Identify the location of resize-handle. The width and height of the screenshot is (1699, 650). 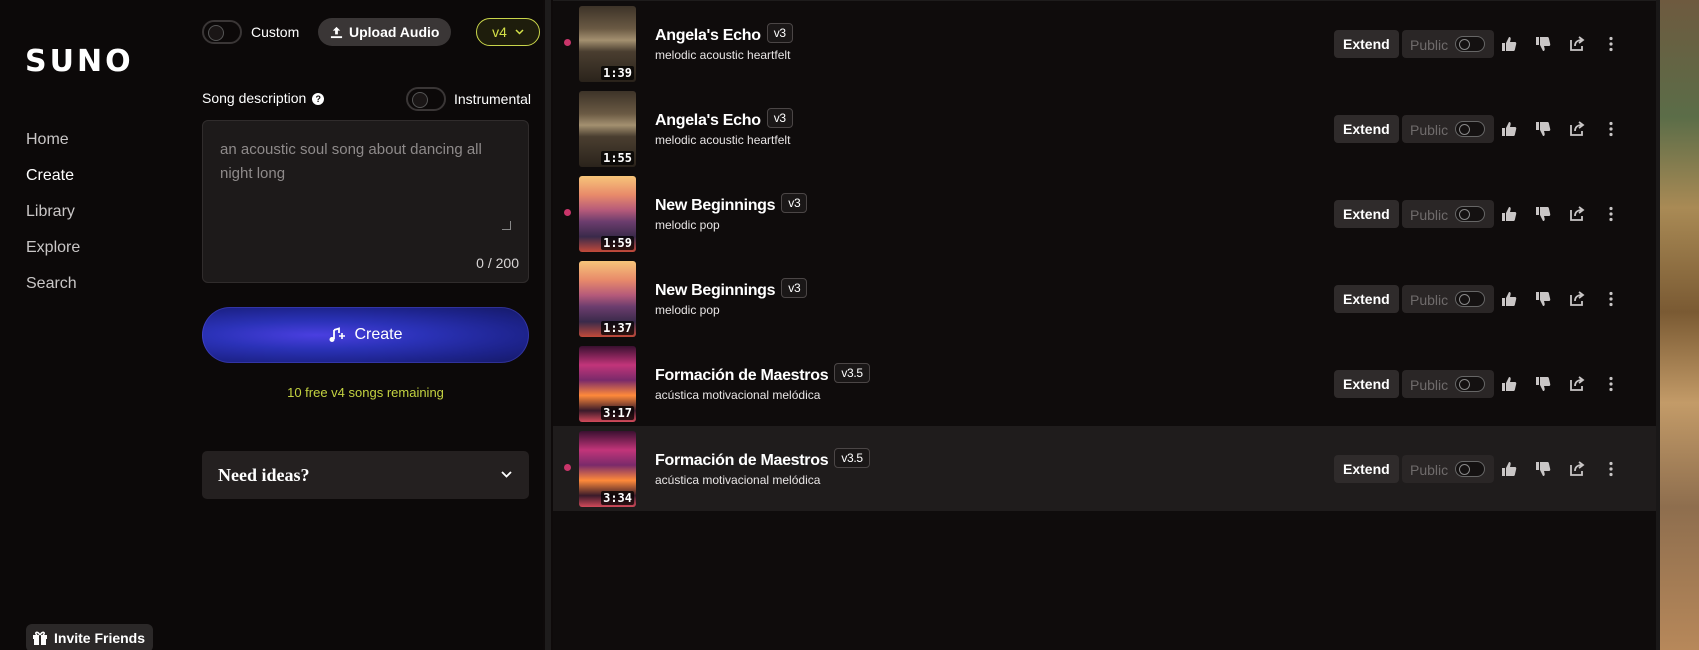
(506, 225).